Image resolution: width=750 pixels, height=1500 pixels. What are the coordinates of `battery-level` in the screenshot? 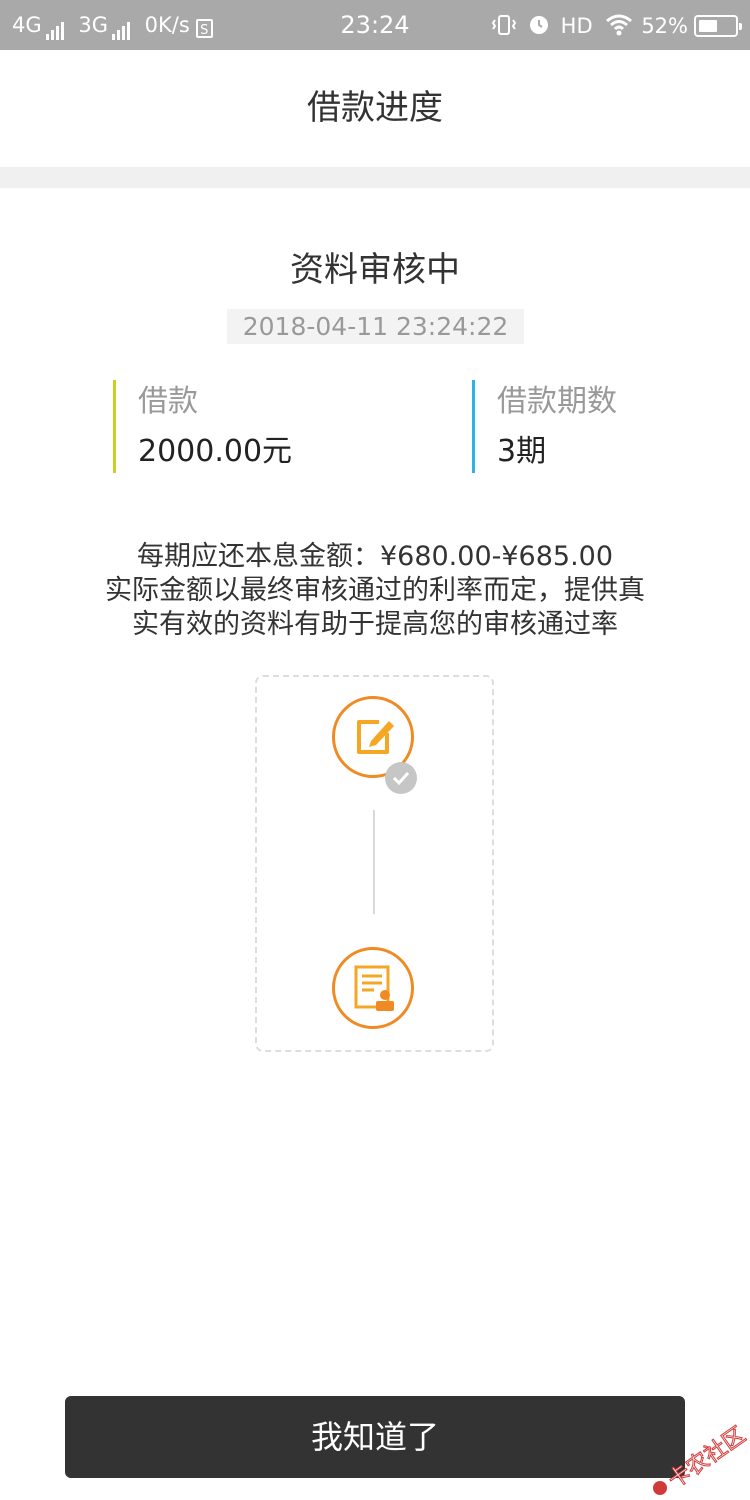 It's located at (708, 26).